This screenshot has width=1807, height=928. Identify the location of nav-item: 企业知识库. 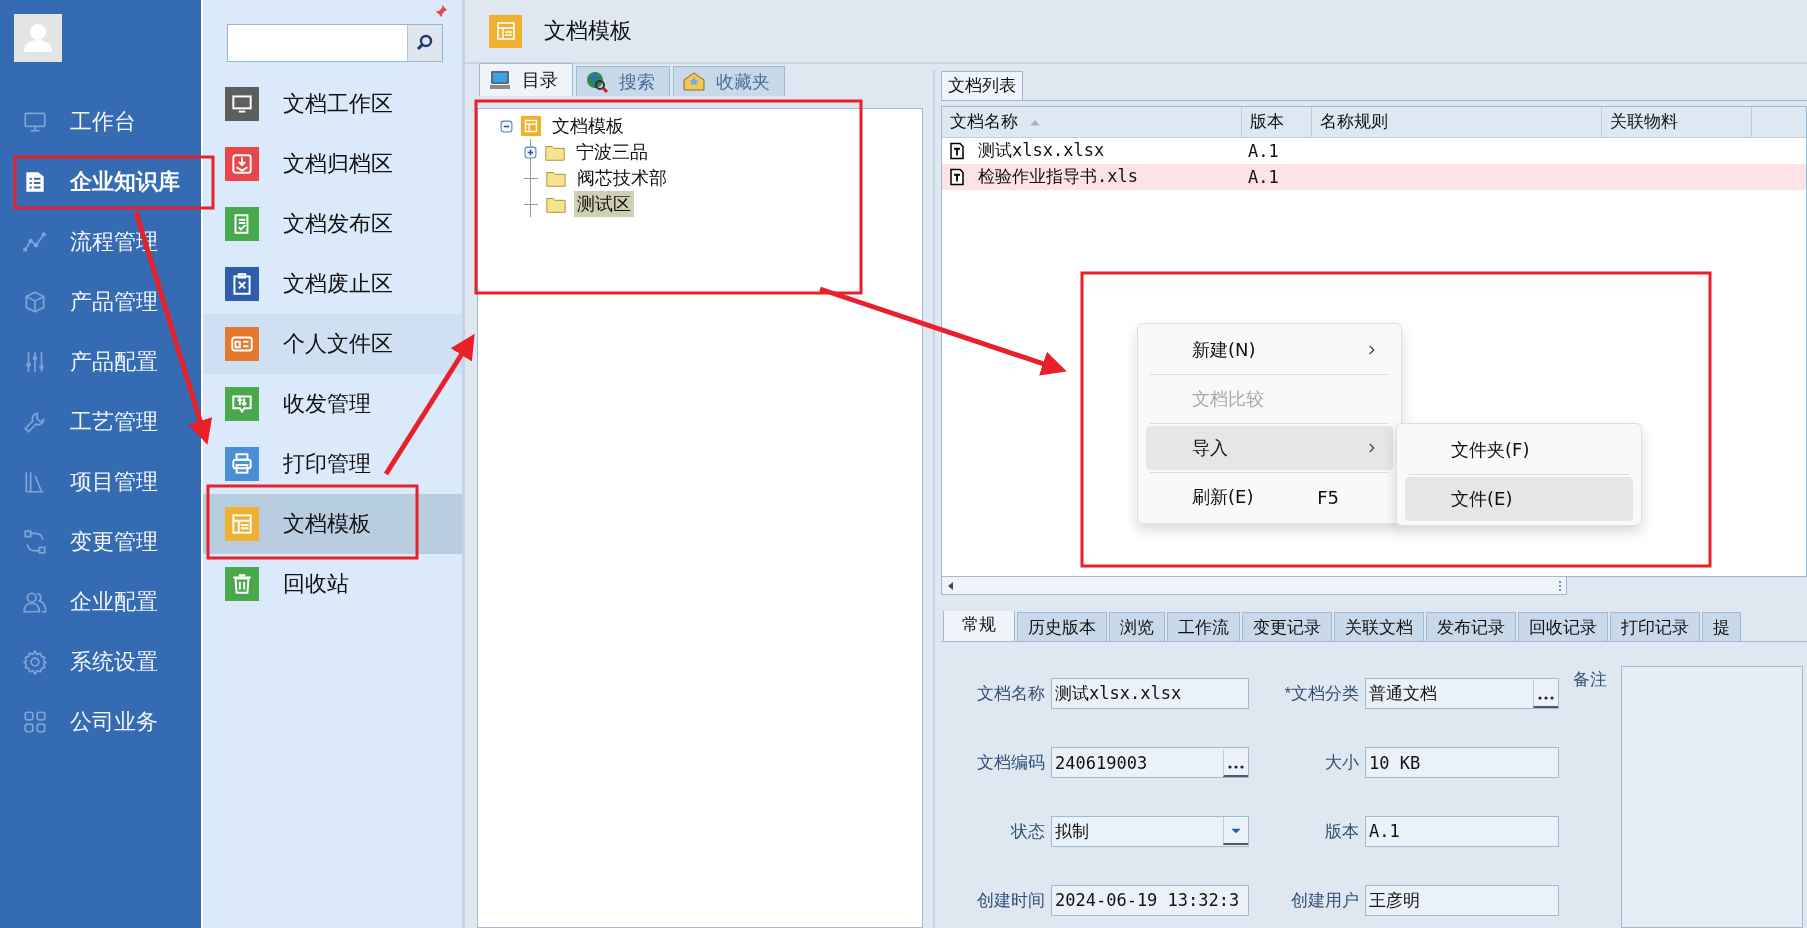
(100, 182).